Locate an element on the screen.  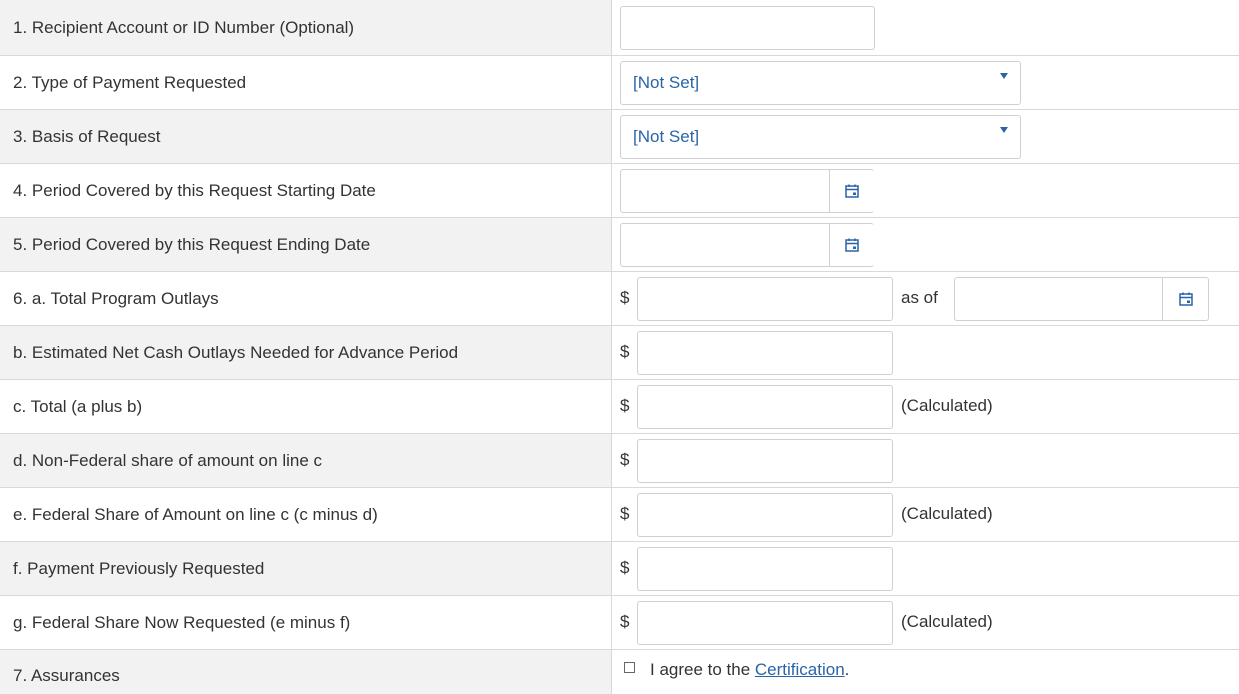
payment-previously-requested-label: f. Payment Previously Requested is located at coordinates (306, 568).